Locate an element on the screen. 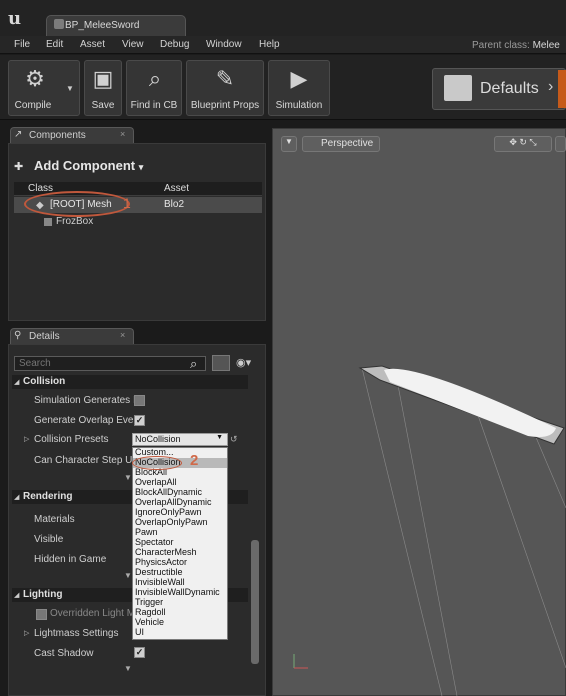  menu-asset: Asset is located at coordinates (92, 44).